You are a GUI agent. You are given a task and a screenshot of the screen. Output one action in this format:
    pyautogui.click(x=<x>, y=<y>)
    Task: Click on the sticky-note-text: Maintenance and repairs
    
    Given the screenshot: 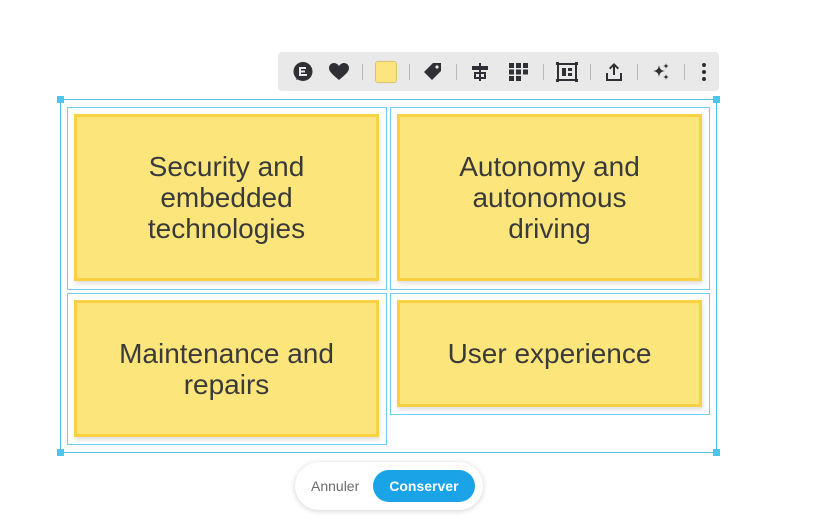 What is the action you would take?
    pyautogui.click(x=226, y=368)
    